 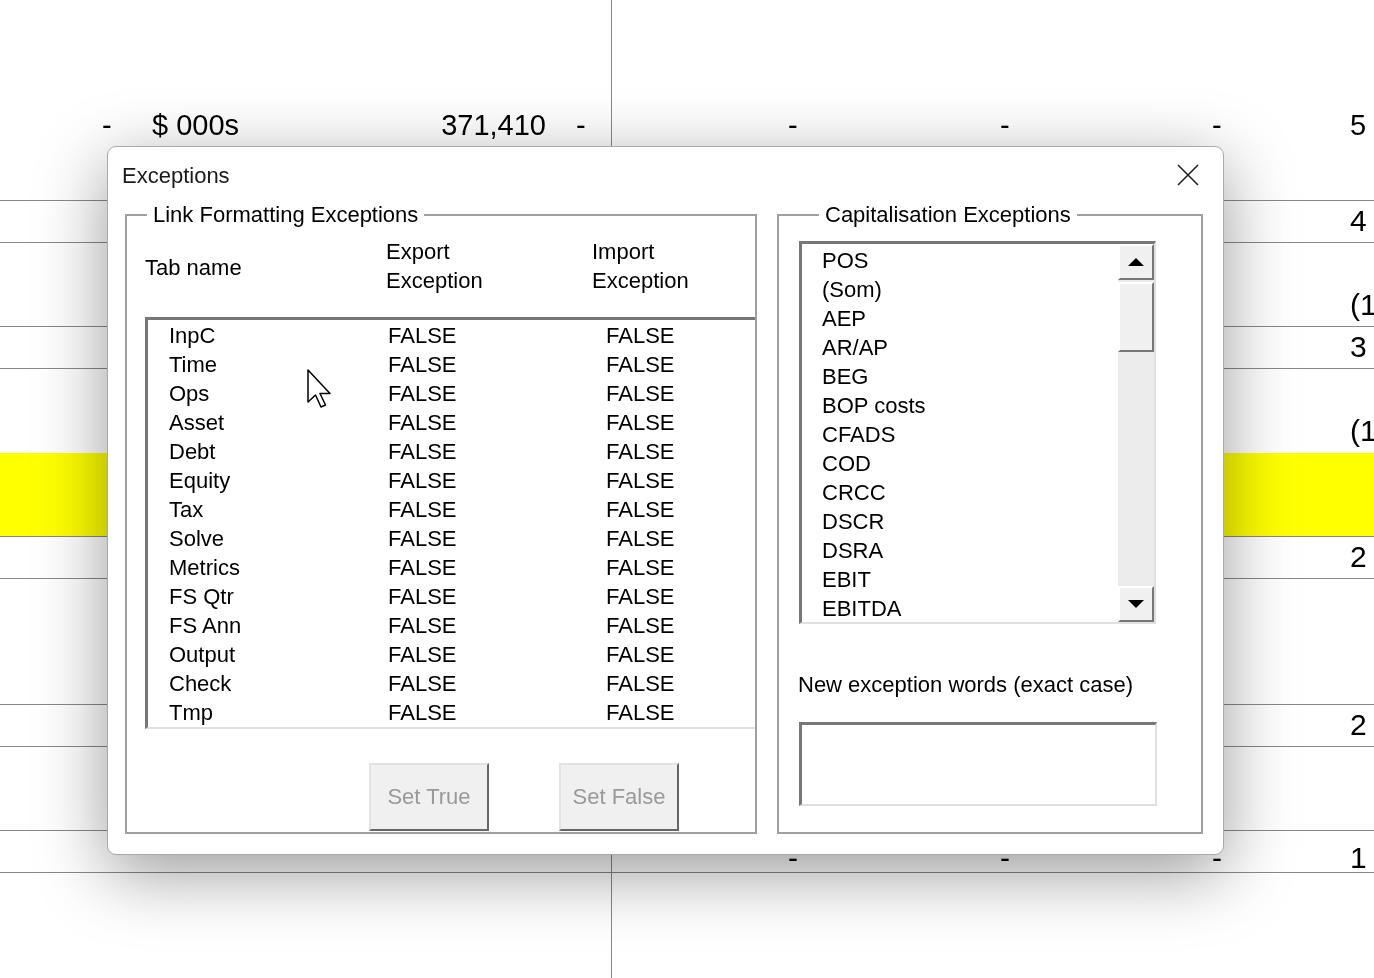 I want to click on sheet-cell: 4, so click(x=1358, y=221).